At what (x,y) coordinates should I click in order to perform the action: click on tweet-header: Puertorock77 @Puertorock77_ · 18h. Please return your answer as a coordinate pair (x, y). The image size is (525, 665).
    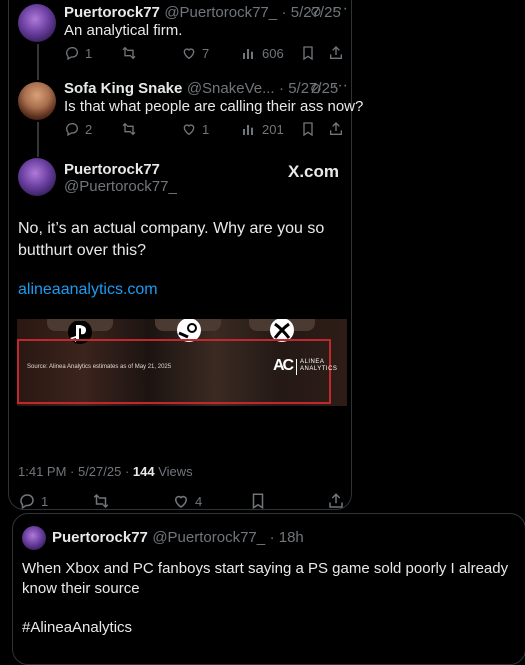
    Looking at the image, I should click on (178, 538).